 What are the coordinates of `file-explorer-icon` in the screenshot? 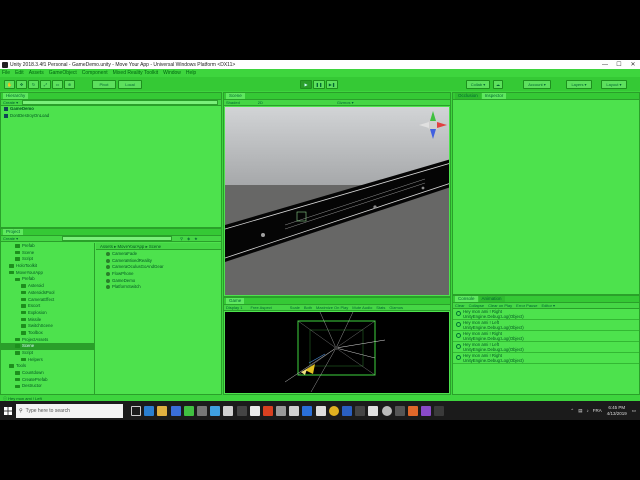 It's located at (162, 410).